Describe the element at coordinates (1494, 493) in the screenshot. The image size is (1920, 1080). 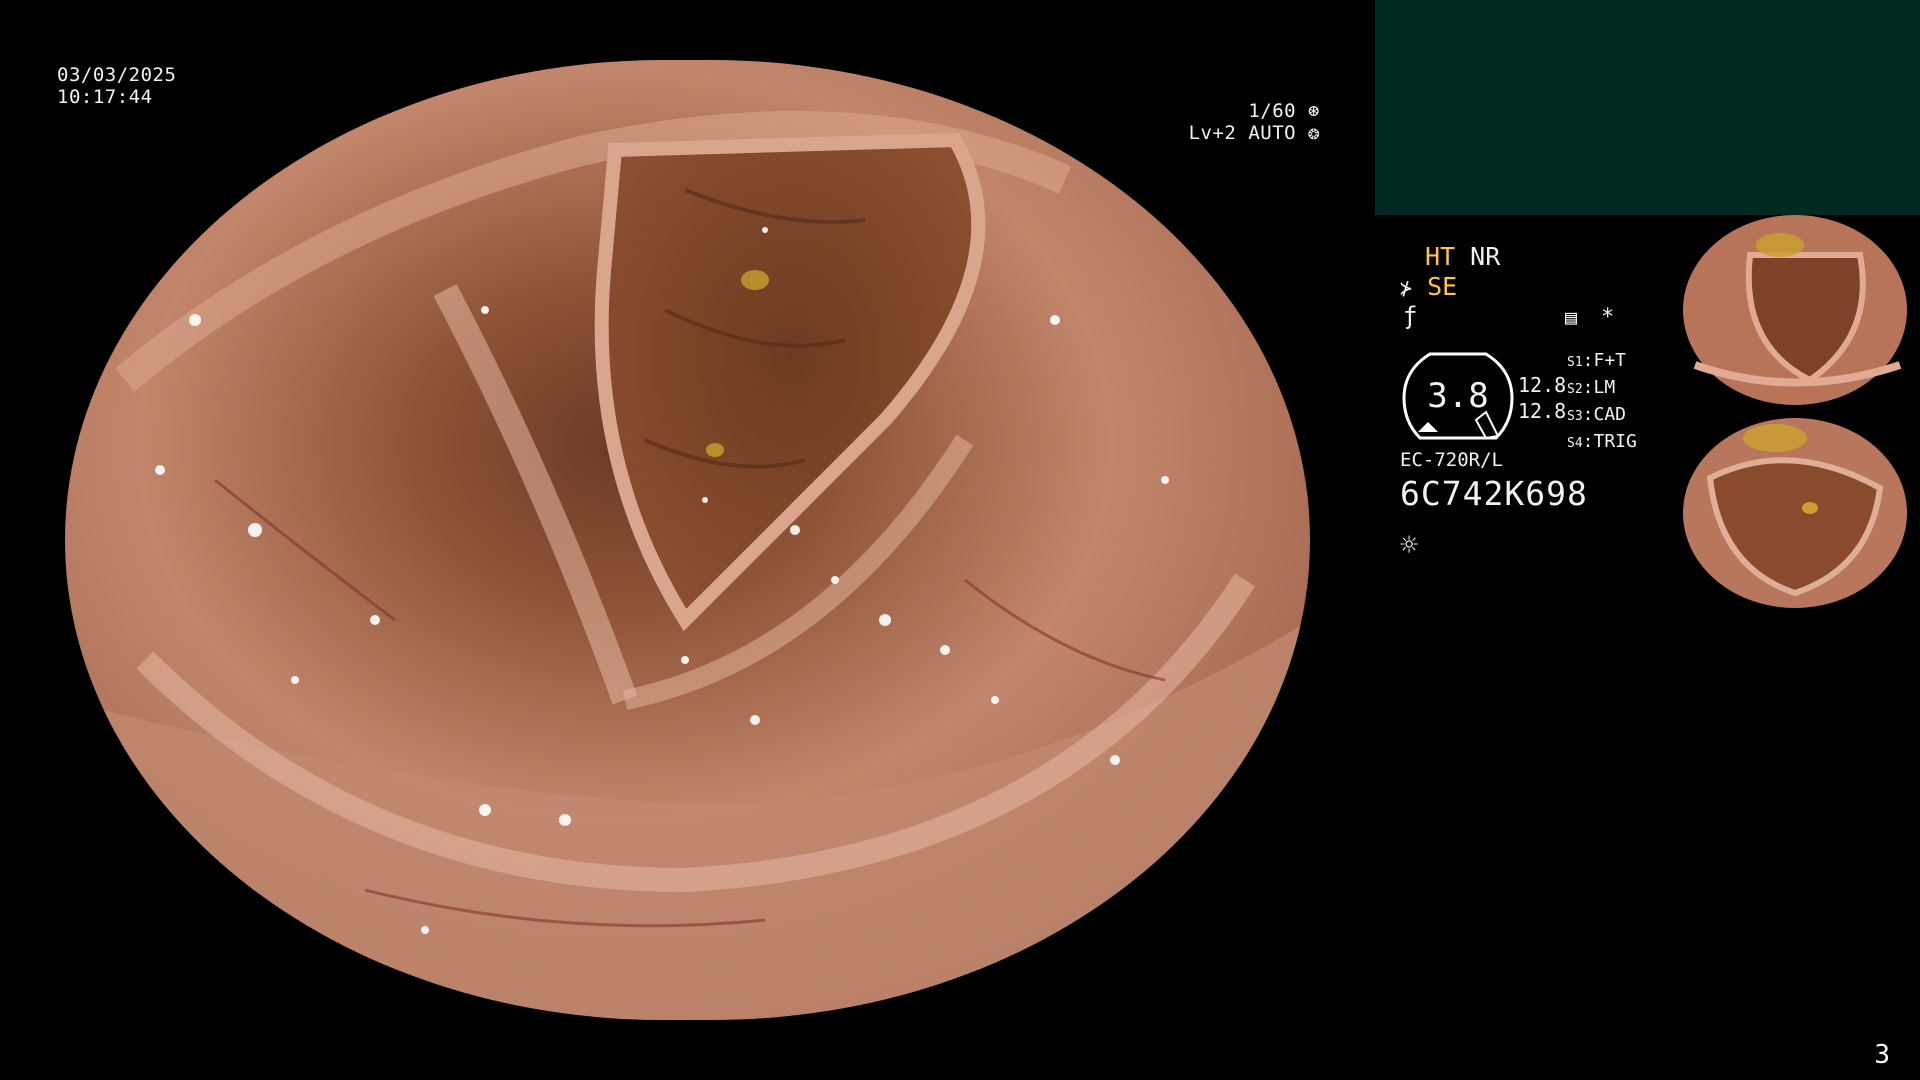
I see `scope-serial: 6C742K698` at that location.